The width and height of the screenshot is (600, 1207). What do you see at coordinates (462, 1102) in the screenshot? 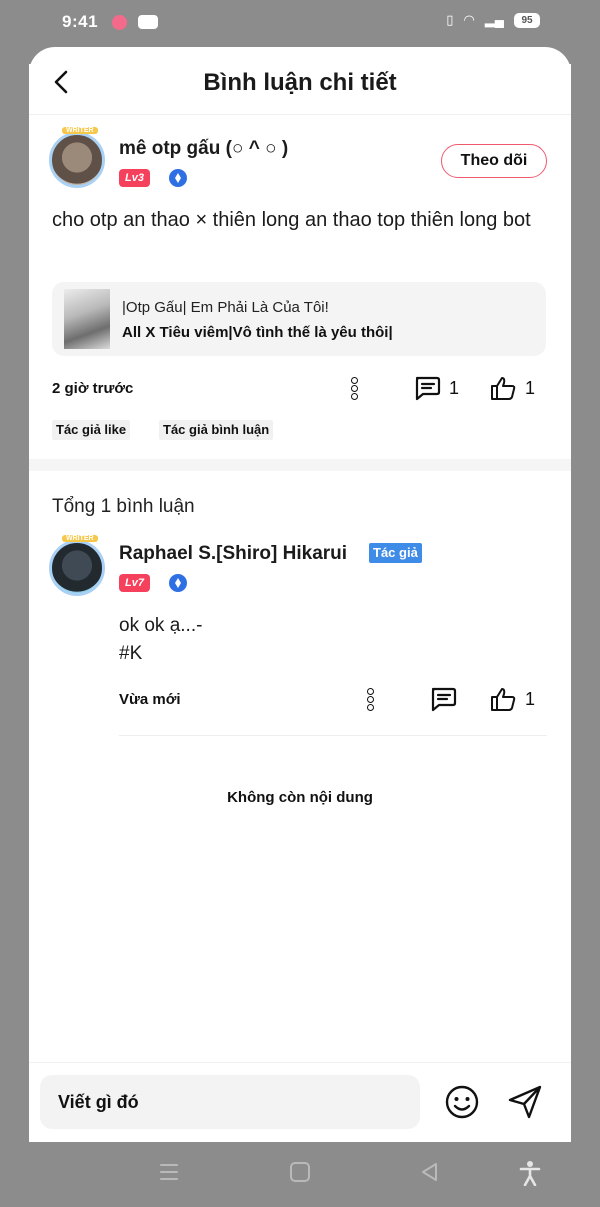
I see `emoji-icon` at bounding box center [462, 1102].